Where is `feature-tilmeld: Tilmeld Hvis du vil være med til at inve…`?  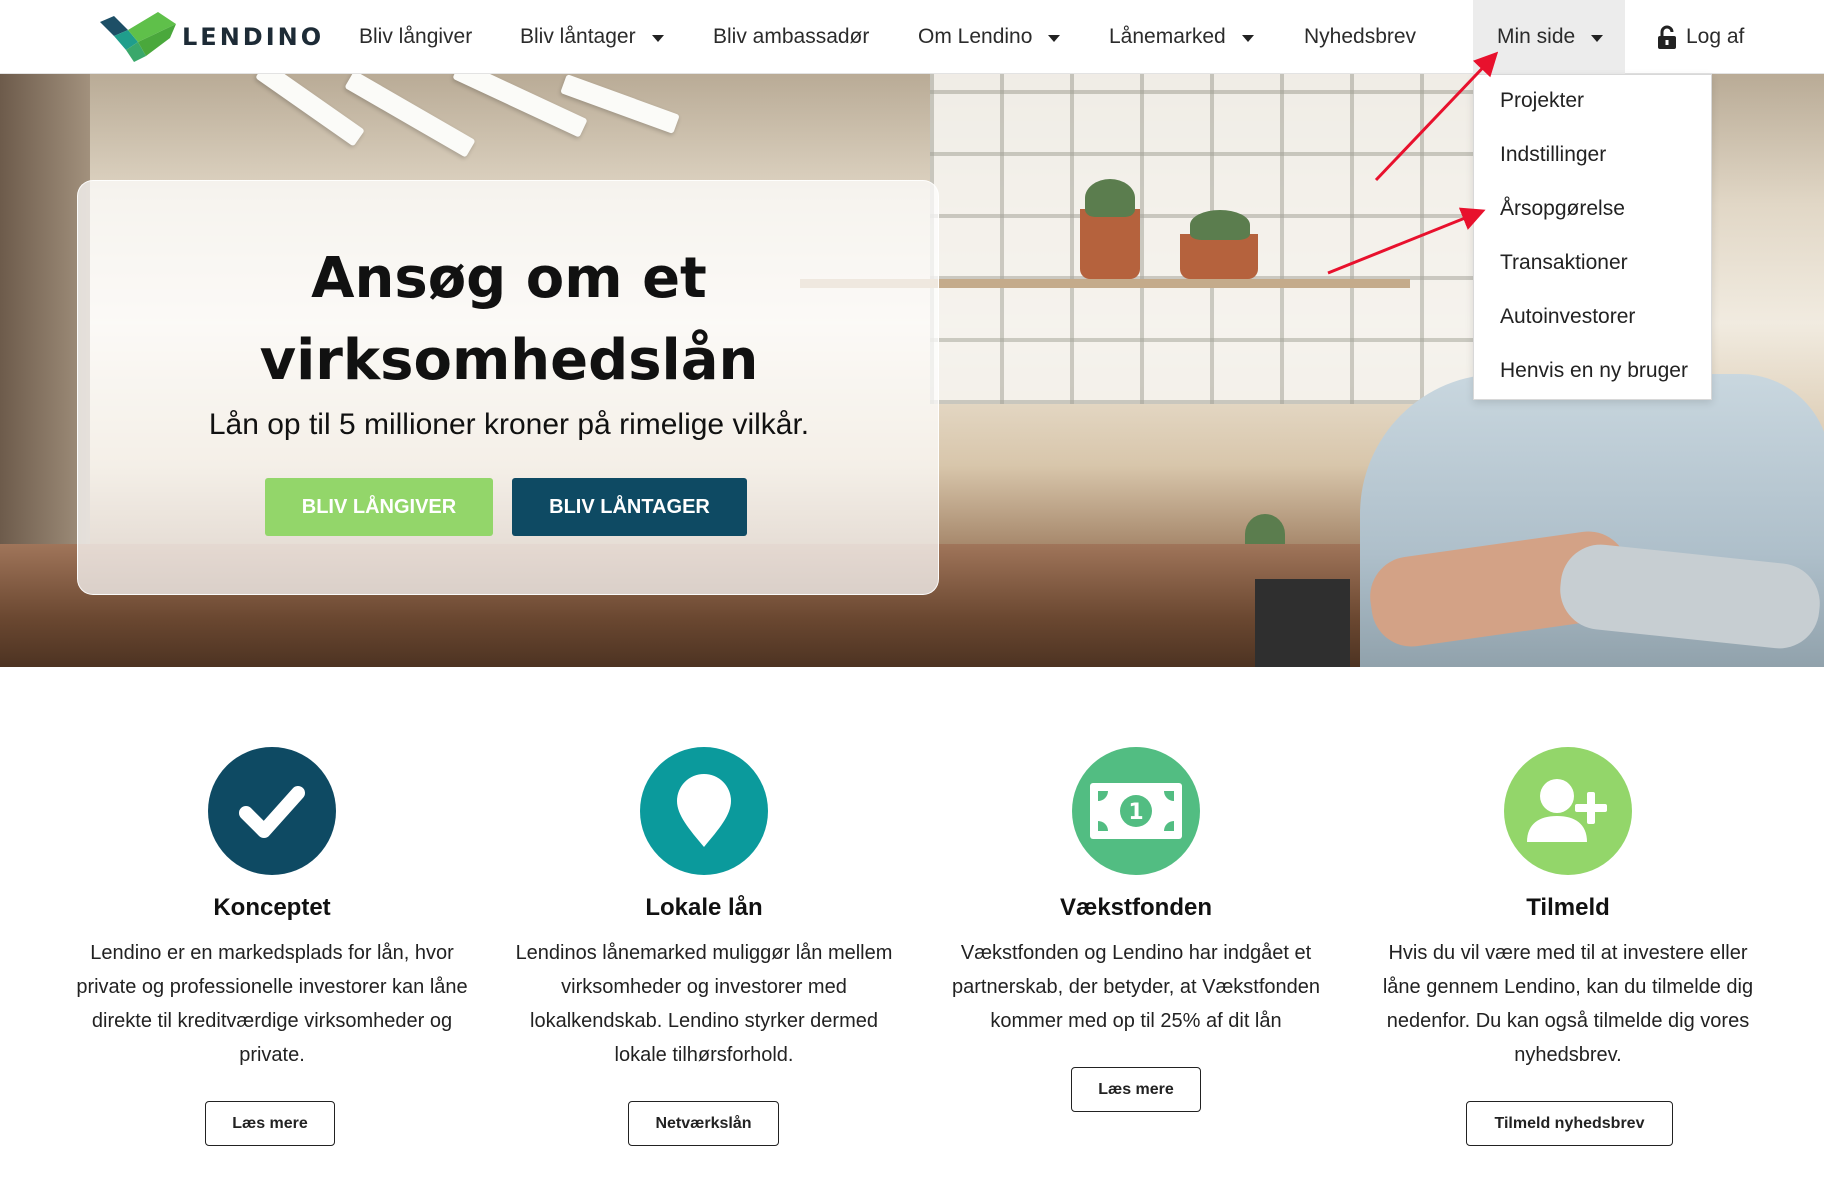 feature-tilmeld: Tilmeld Hvis du vil være med til at inve… is located at coordinates (1568, 909).